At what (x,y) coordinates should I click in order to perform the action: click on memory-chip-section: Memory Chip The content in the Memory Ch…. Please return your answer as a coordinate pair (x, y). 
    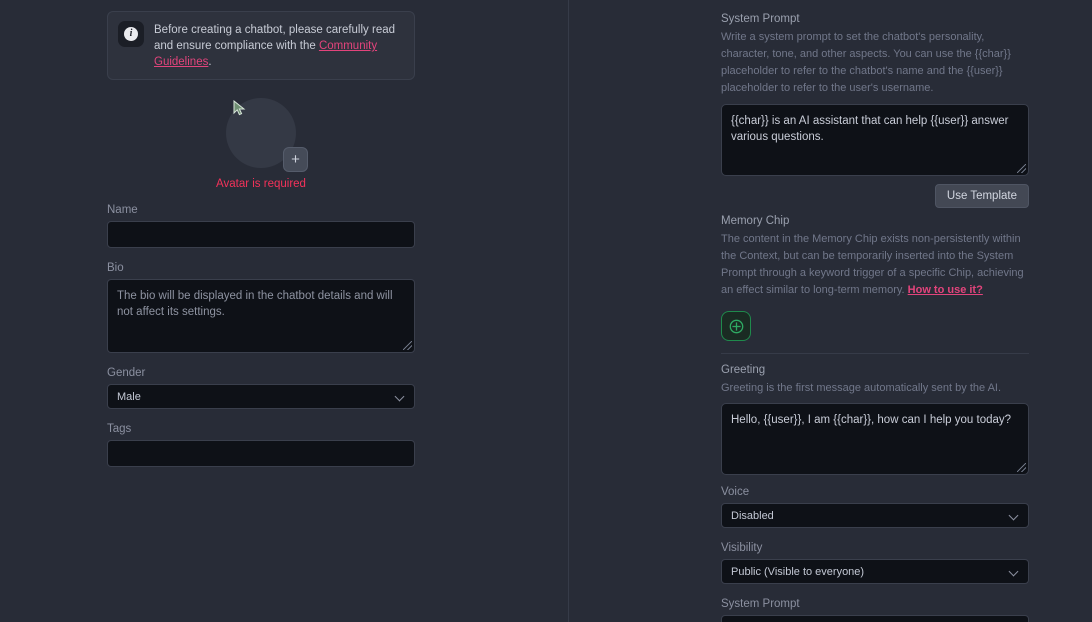
    Looking at the image, I should click on (875, 284).